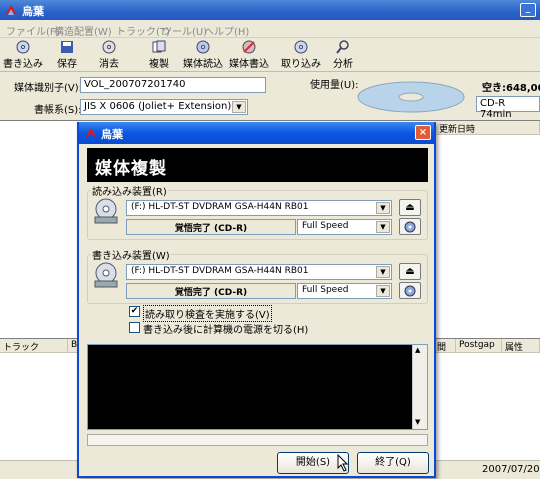 This screenshot has width=540, height=479. What do you see at coordinates (225, 328) in the screenshot?
I see `poweroff-label: 書き込み後に計算機の電源を切る(H)` at bounding box center [225, 328].